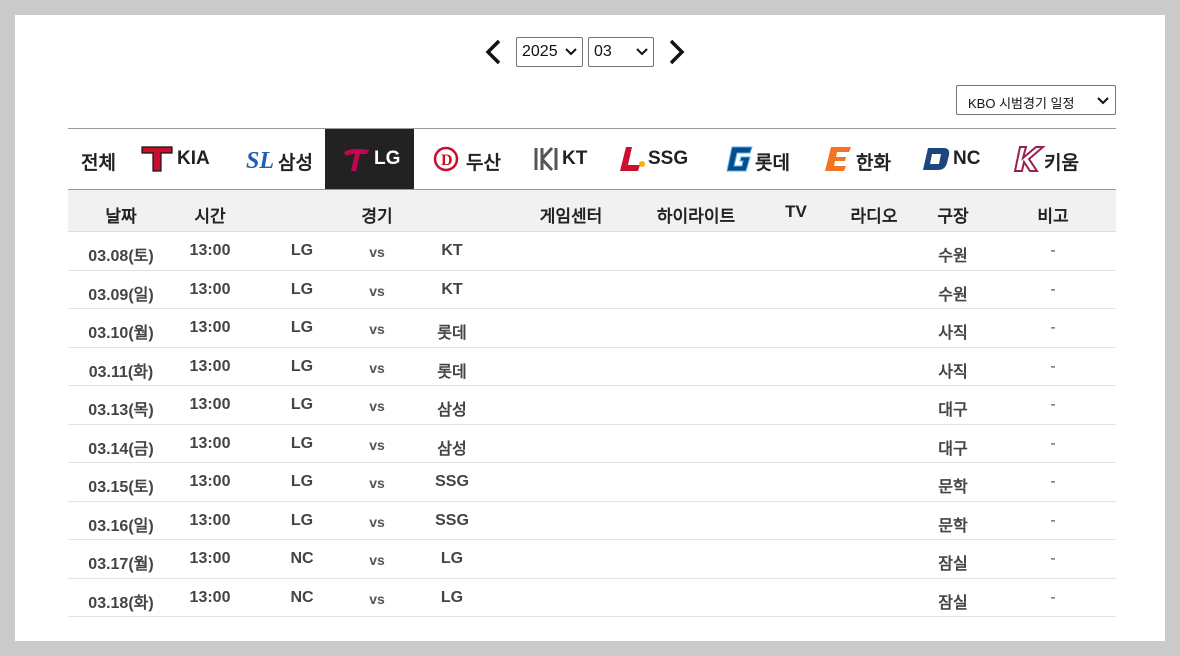 The height and width of the screenshot is (656, 1180). I want to click on header-radio: 라디오, so click(874, 216).